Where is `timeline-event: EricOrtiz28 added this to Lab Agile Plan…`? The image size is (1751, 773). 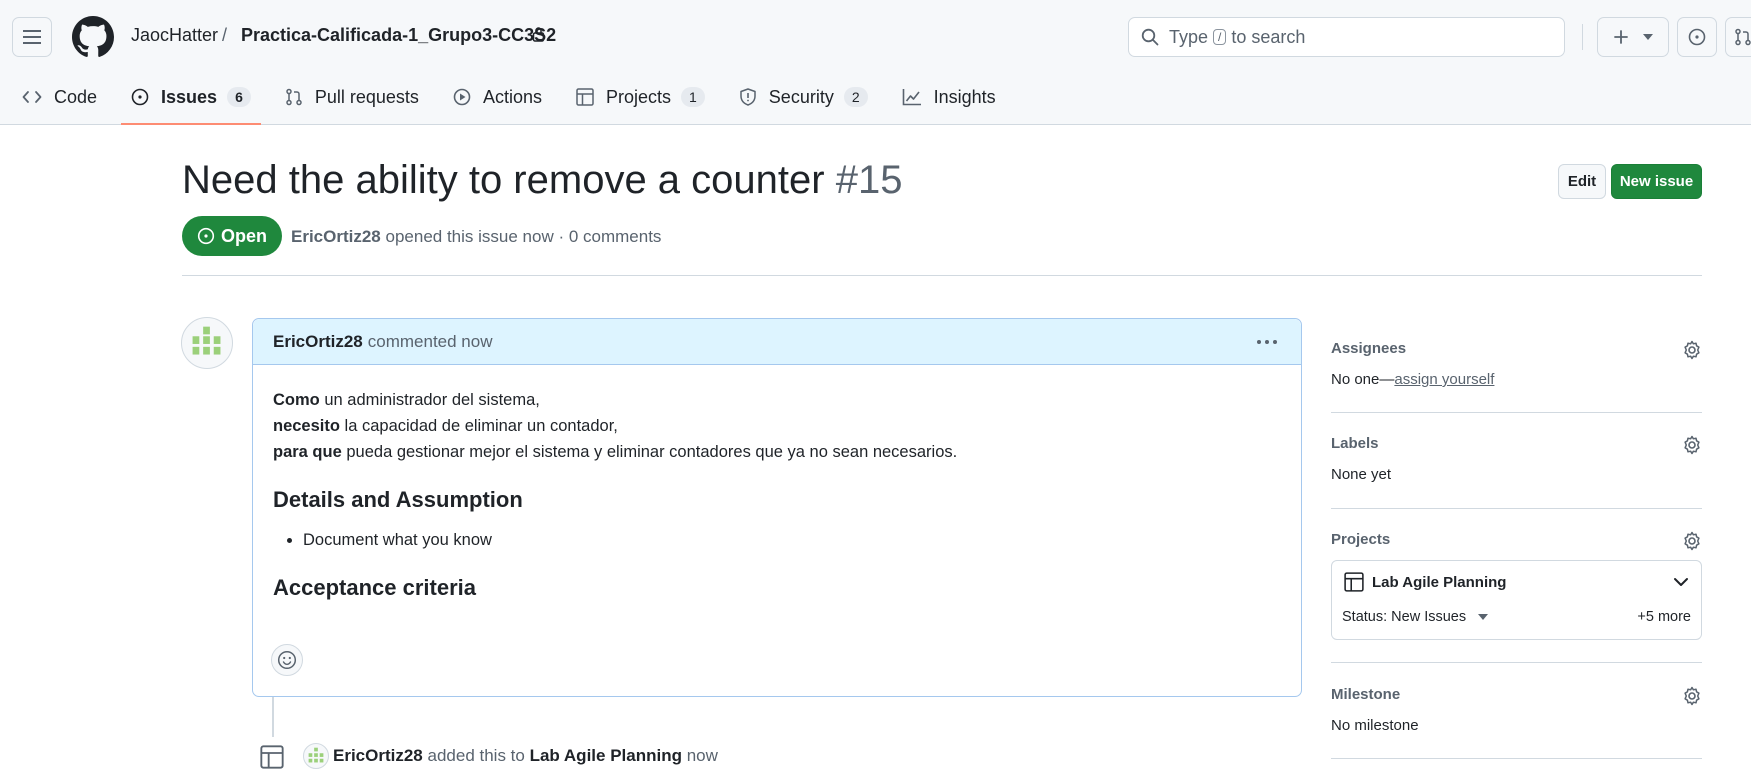
timeline-event: EricOrtiz28 added this to Lab Agile Plan… is located at coordinates (525, 756).